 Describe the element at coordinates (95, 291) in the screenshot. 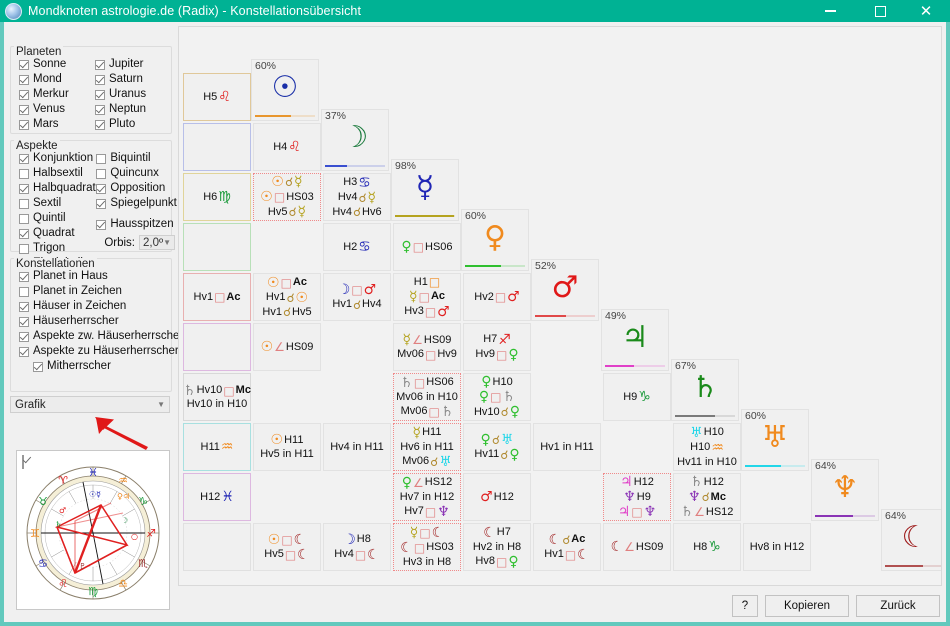

I see `konstellation-checkbox-planet-in-zeichen: Planet in Zeichen` at that location.